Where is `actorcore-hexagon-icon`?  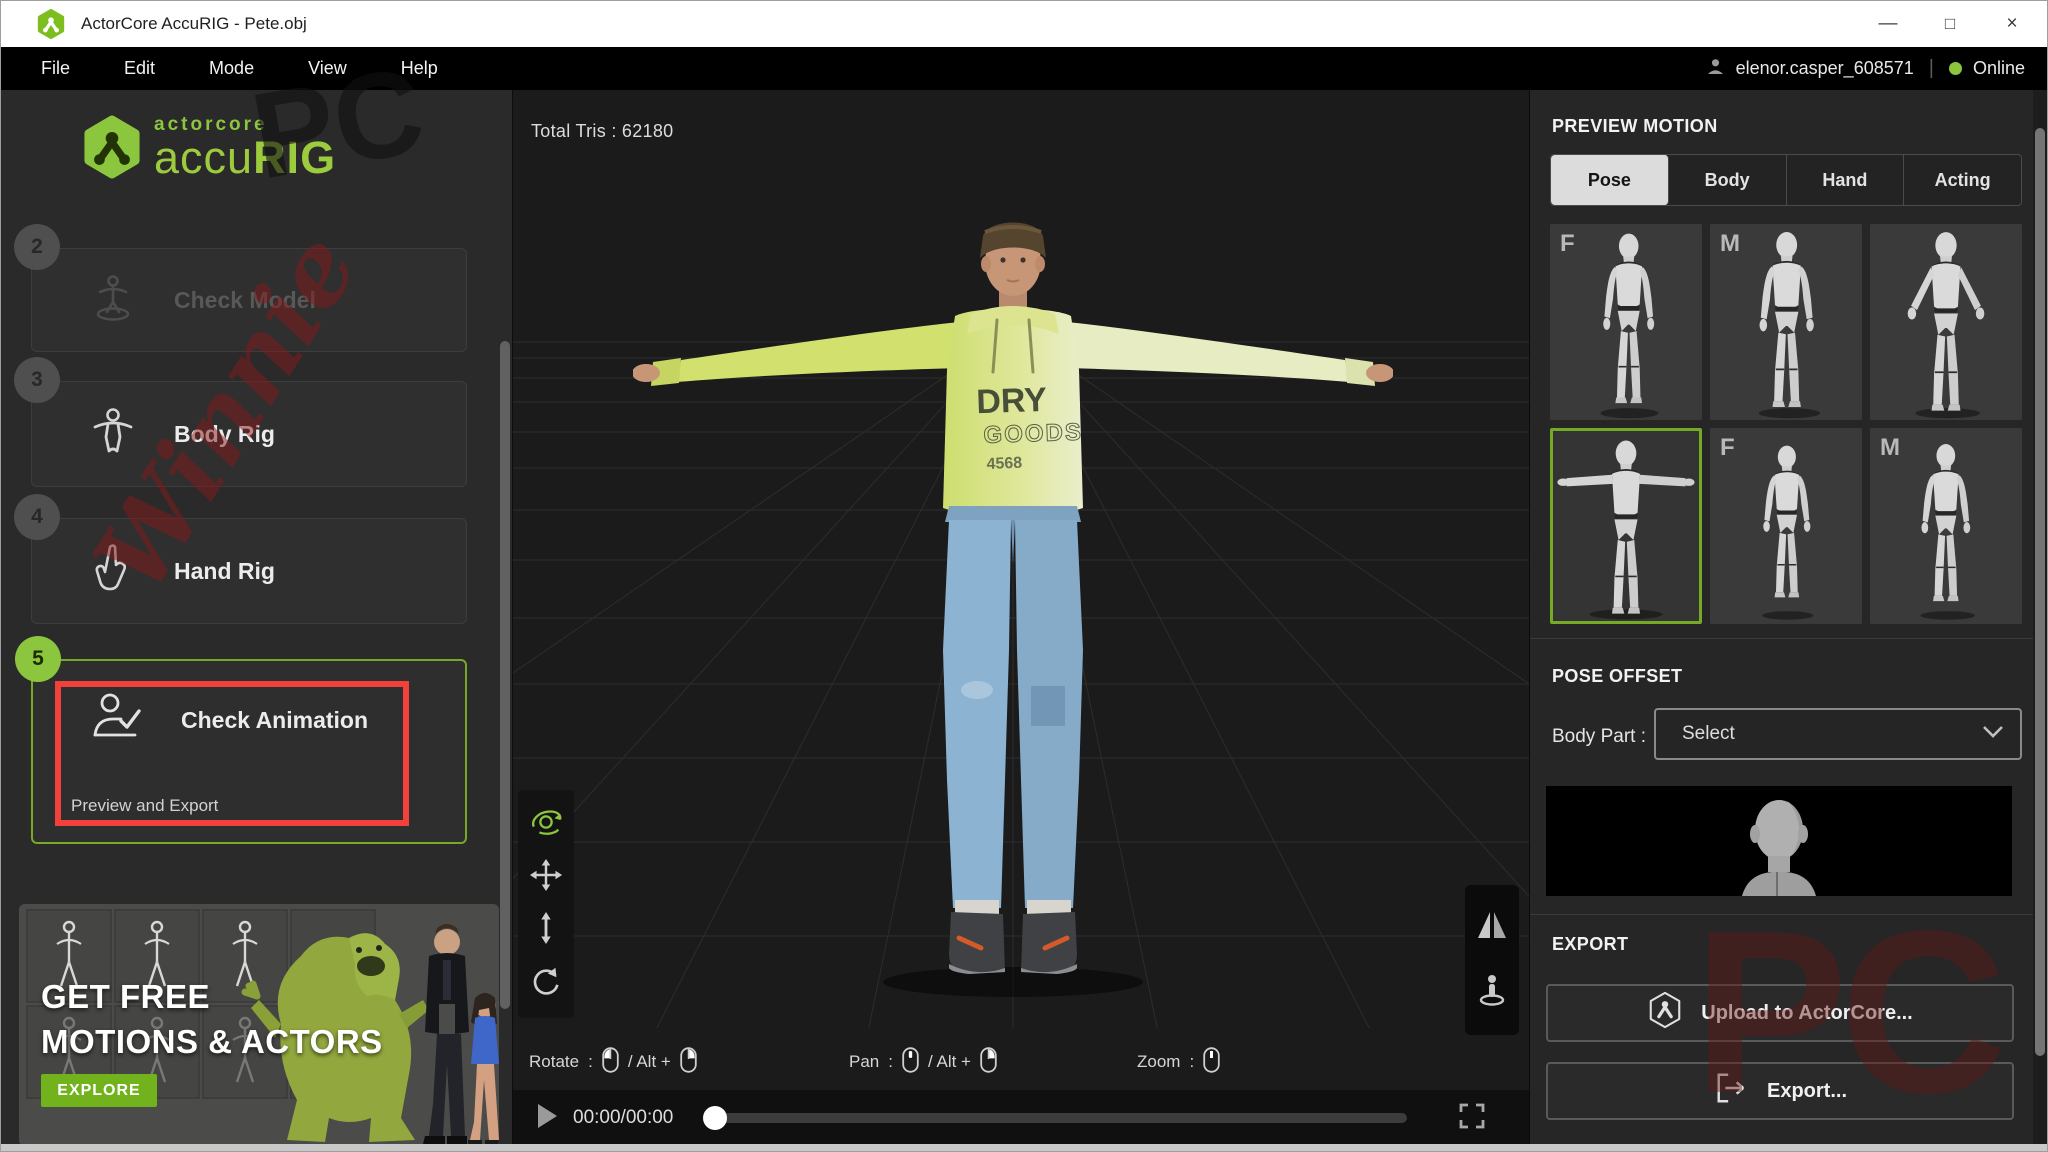 actorcore-hexagon-icon is located at coordinates (1665, 1013).